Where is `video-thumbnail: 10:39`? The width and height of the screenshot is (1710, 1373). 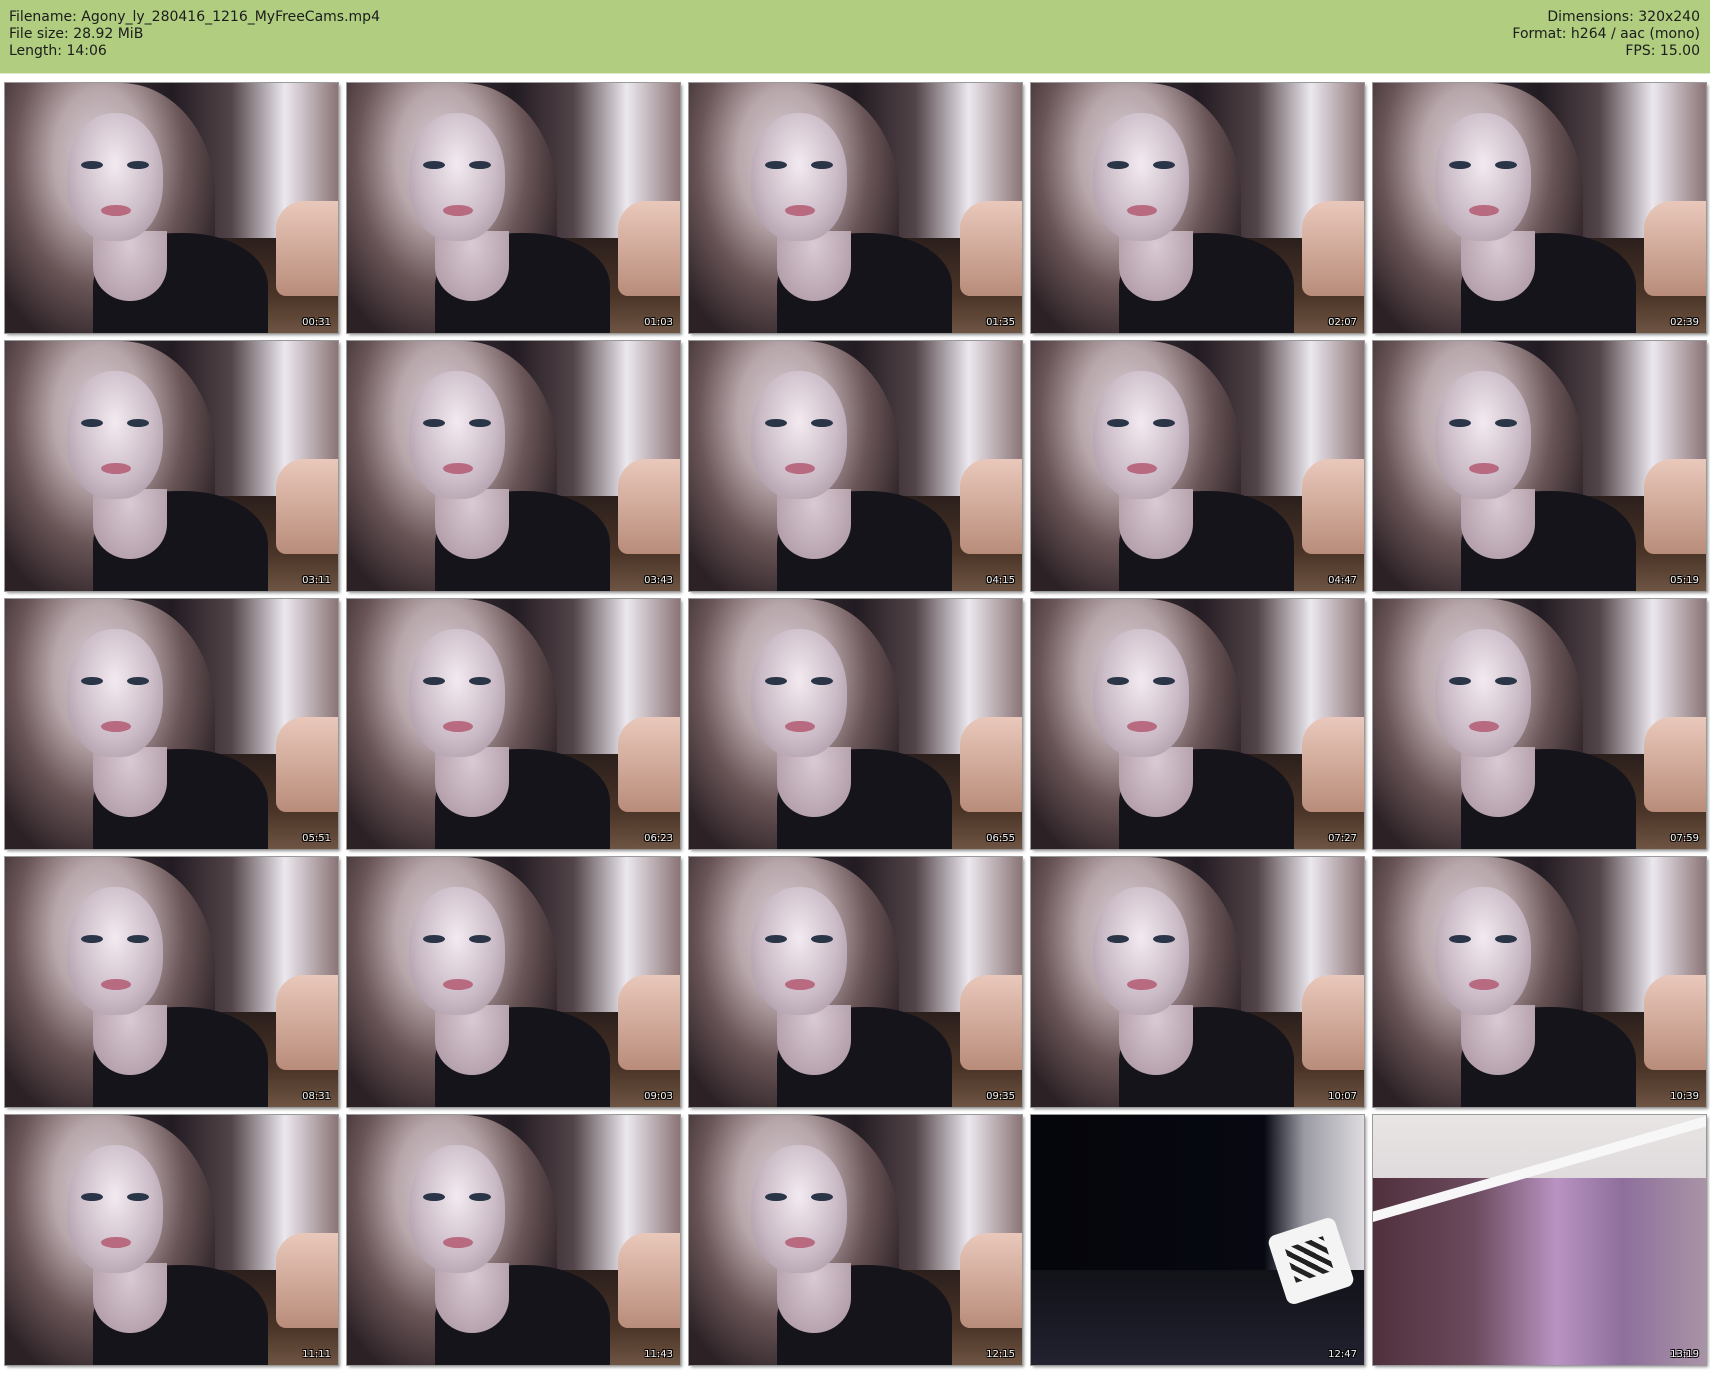
video-thumbnail: 10:39 is located at coordinates (1539, 982).